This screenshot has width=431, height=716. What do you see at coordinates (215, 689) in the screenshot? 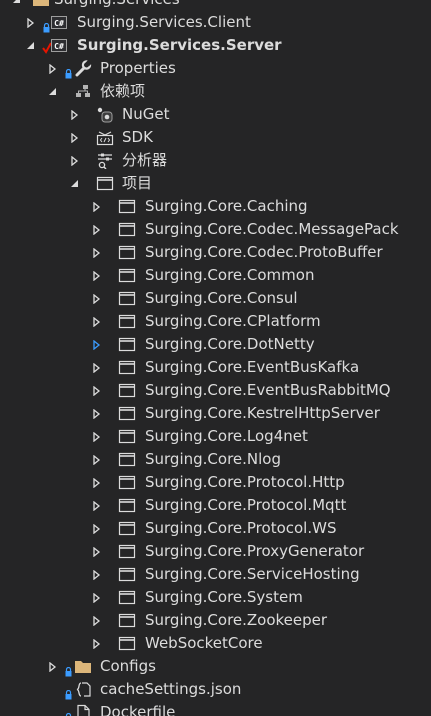
I see `cache-settings-row: cacheSettings.json` at bounding box center [215, 689].